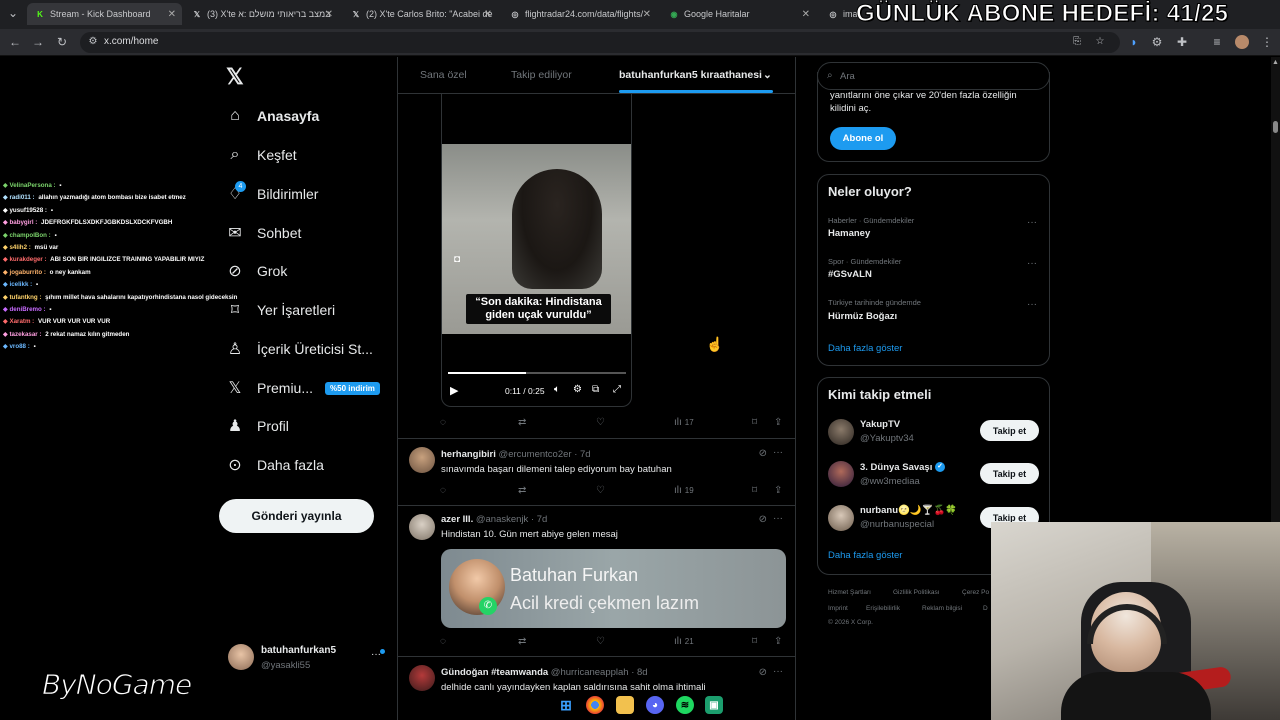  I want to click on reply-icon: ◌, so click(443, 422).